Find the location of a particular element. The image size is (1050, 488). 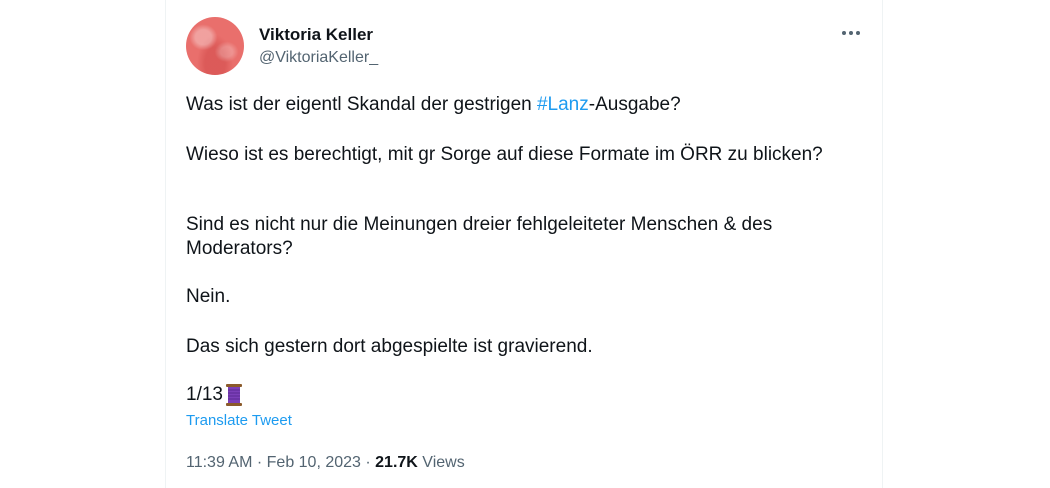

tweet-time: 11:39 AM is located at coordinates (219, 462).